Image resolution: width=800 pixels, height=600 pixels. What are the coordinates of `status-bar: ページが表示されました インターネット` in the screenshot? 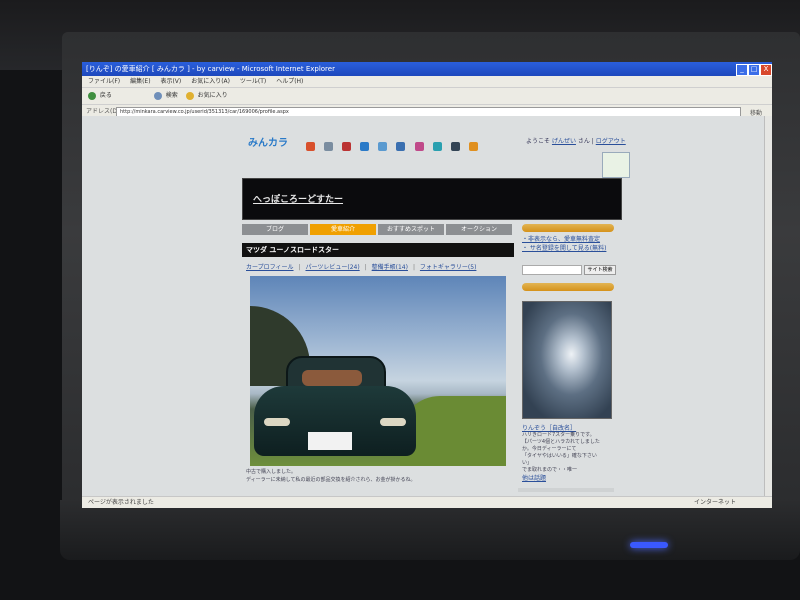 It's located at (427, 502).